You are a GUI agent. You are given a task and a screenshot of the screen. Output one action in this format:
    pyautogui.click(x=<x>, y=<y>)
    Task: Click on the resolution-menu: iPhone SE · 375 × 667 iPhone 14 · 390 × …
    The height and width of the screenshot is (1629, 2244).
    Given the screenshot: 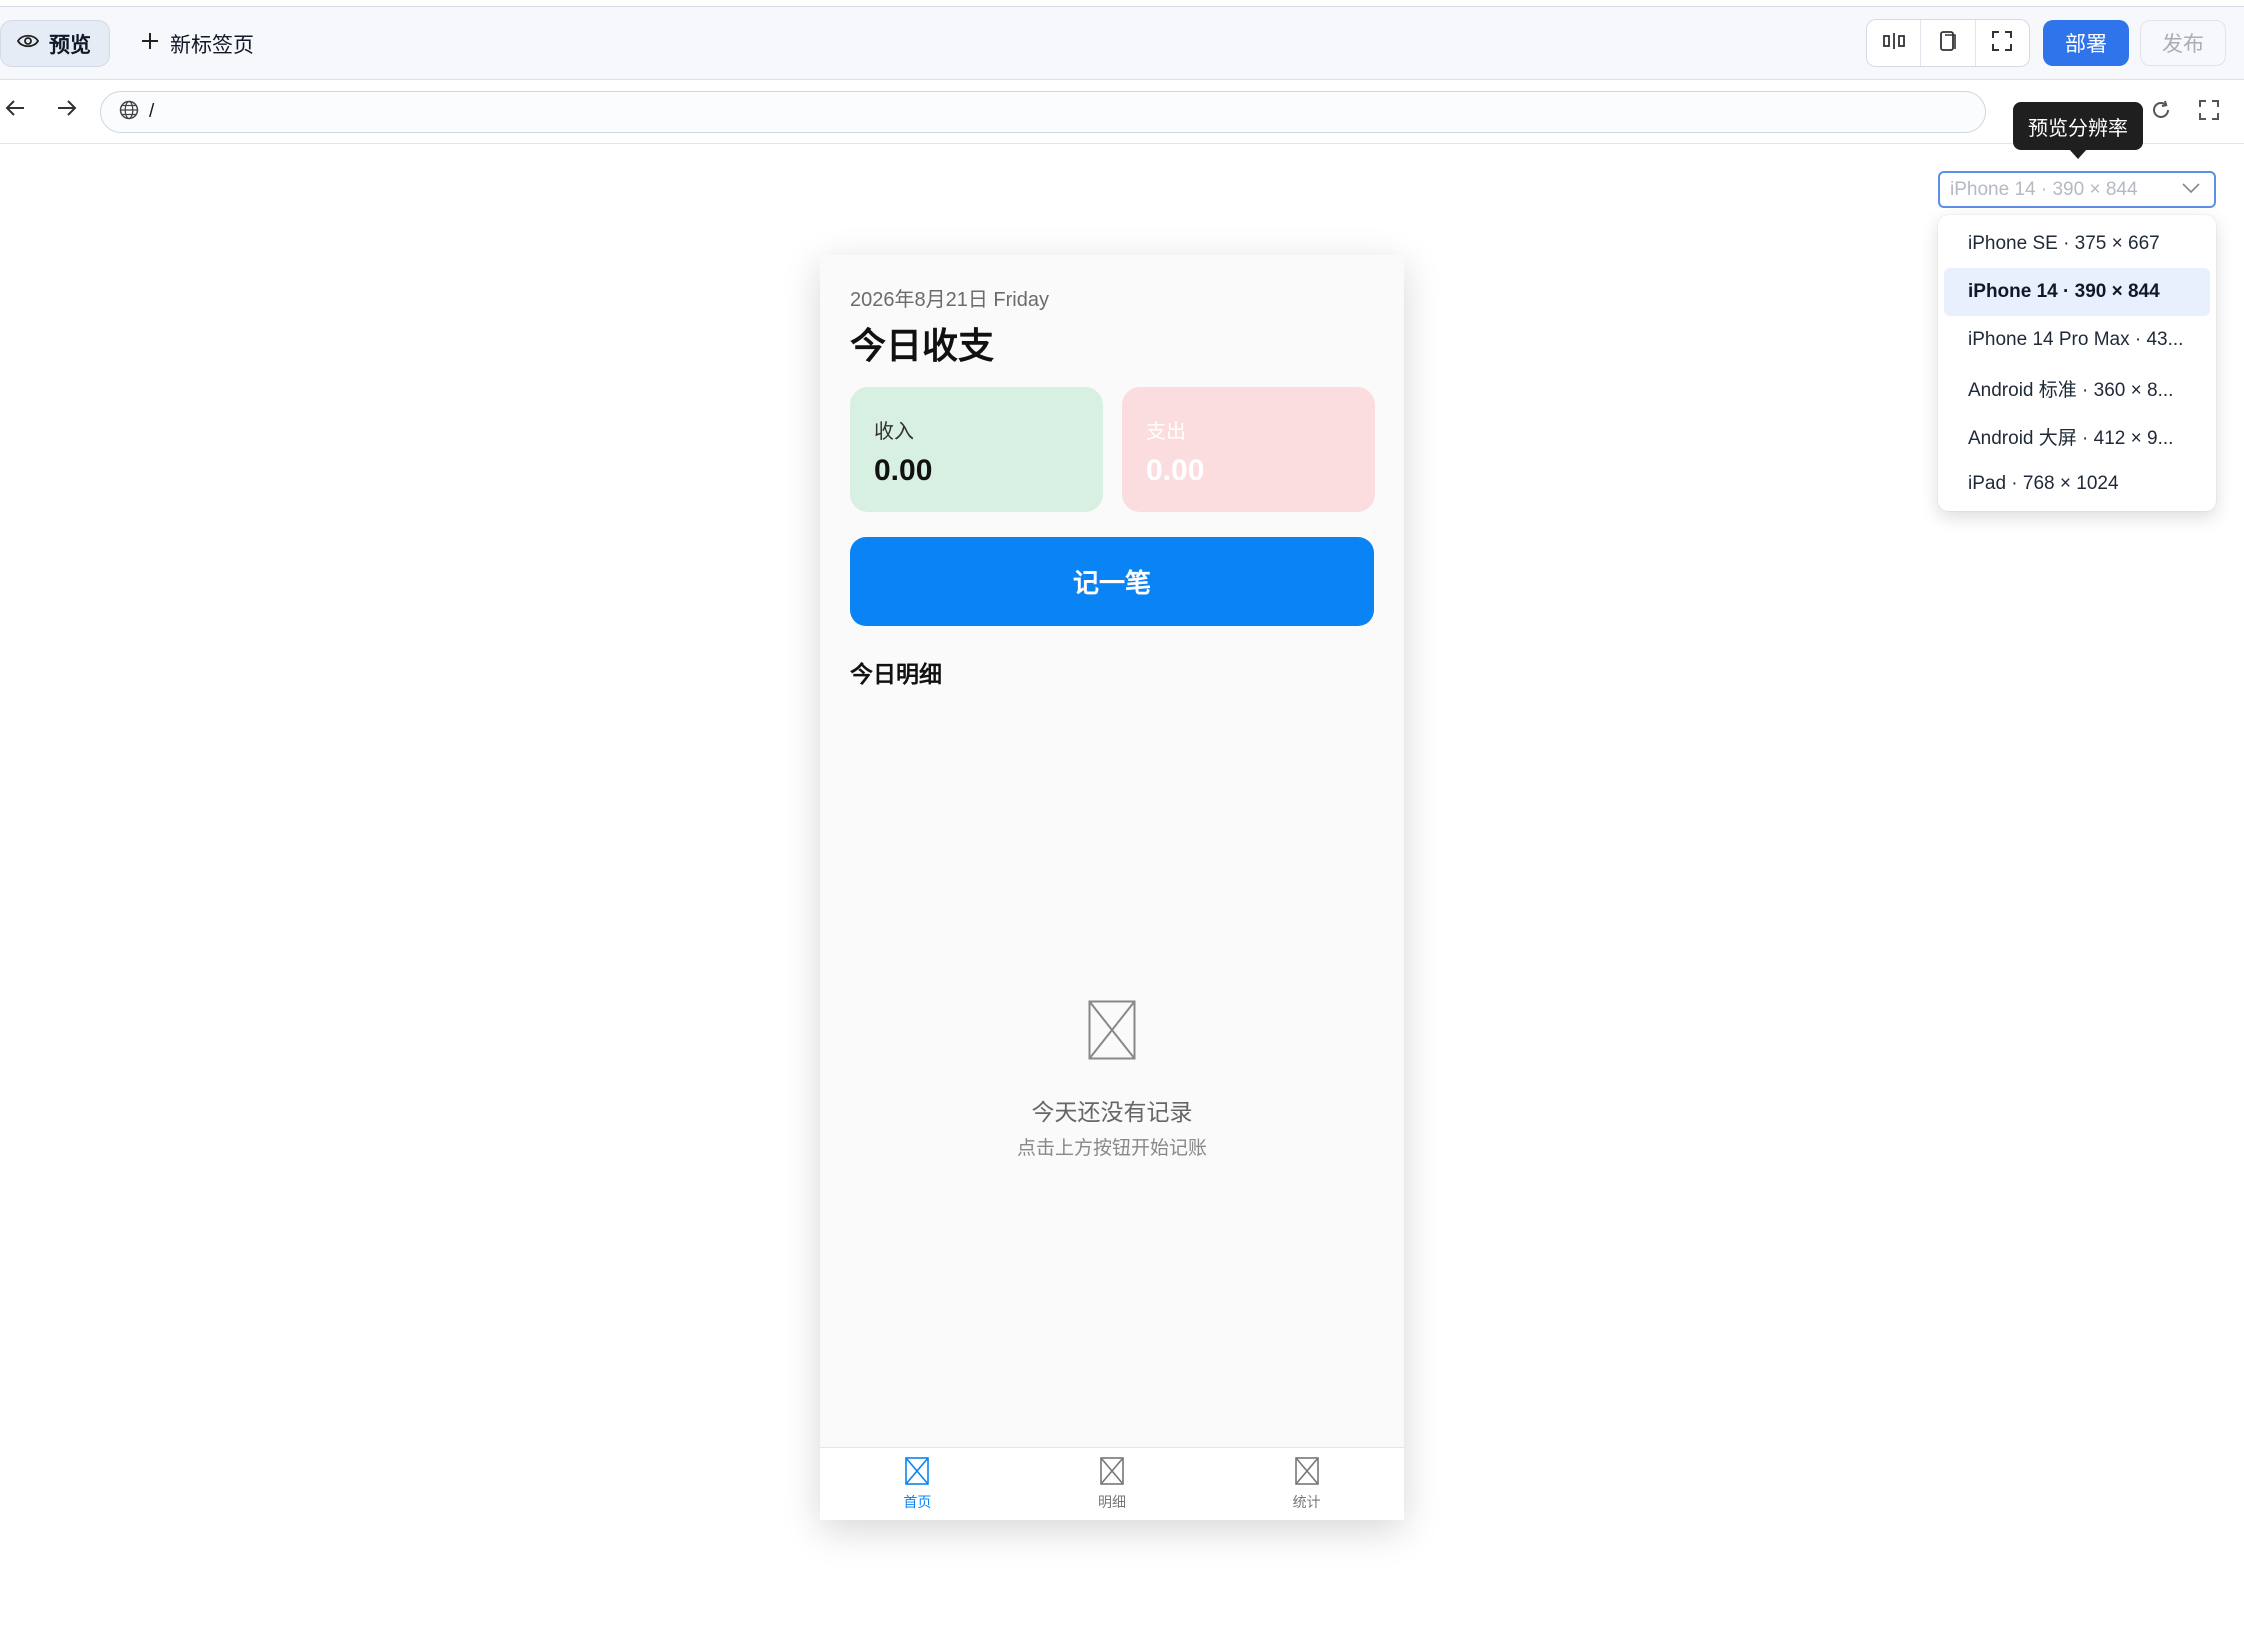 What is the action you would take?
    pyautogui.click(x=2077, y=363)
    